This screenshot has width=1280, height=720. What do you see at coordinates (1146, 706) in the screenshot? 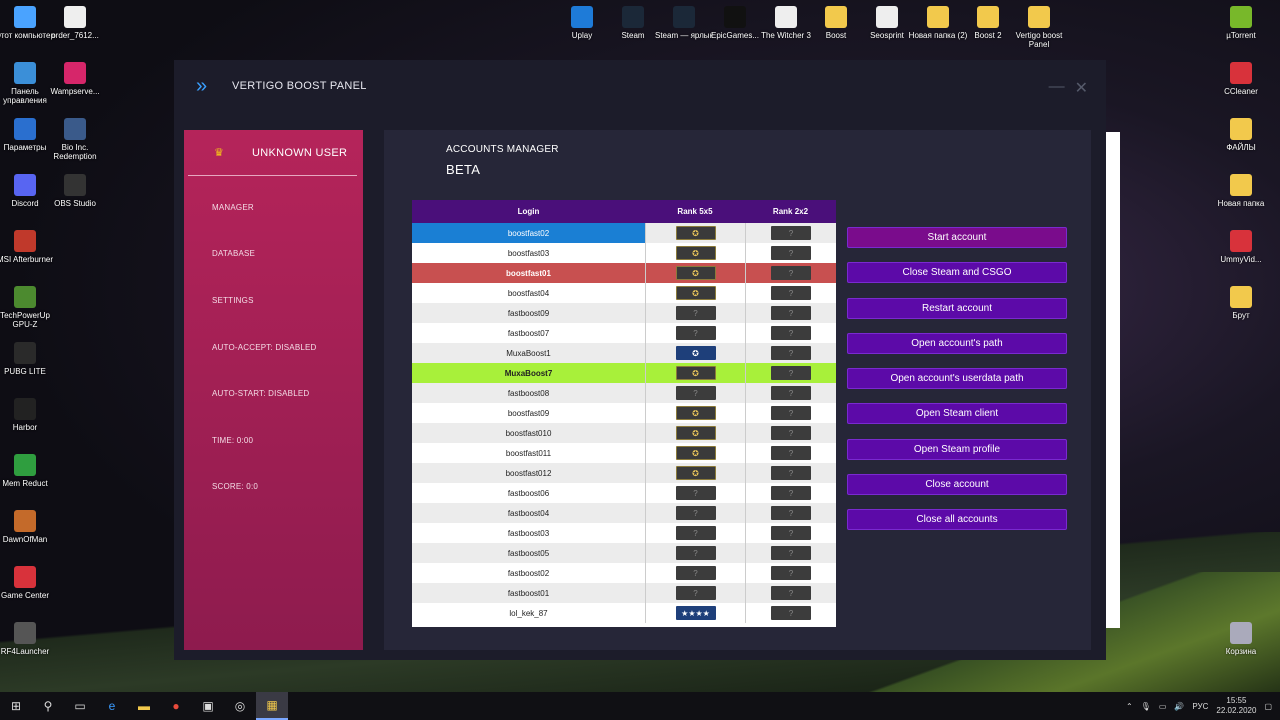
I see `microphone-icon: 🎙` at bounding box center [1146, 706].